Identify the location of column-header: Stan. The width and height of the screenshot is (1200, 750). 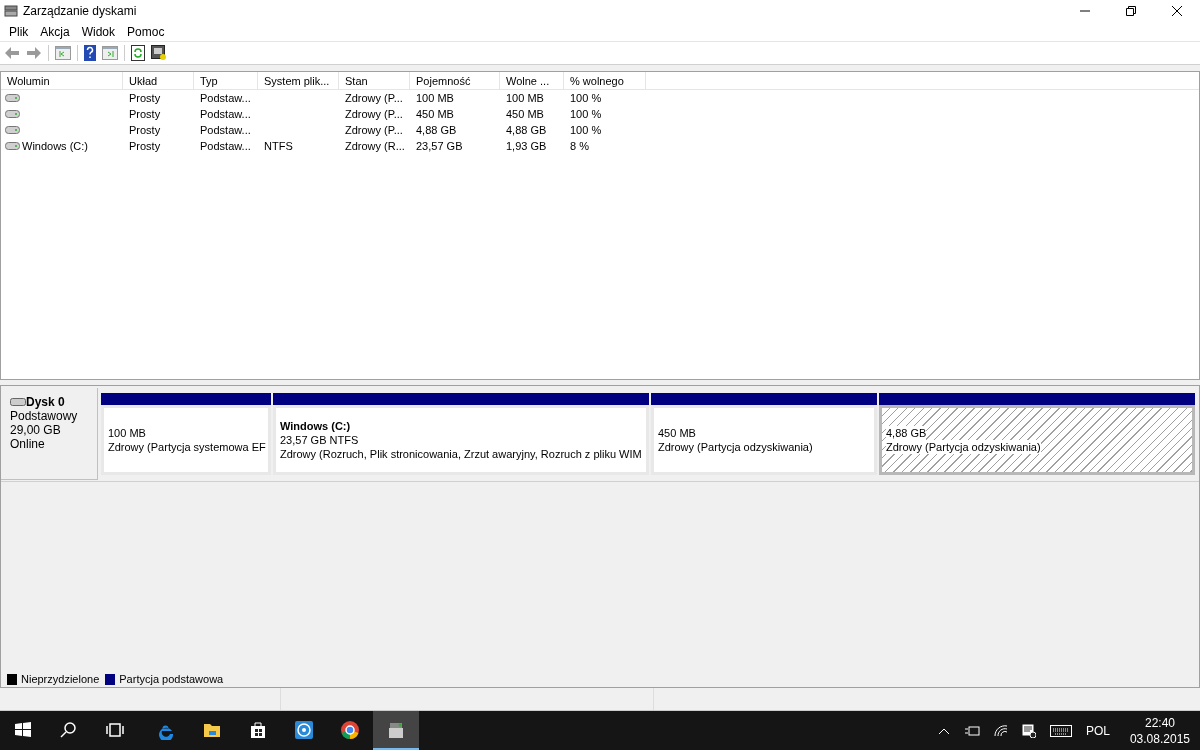
(374, 81).